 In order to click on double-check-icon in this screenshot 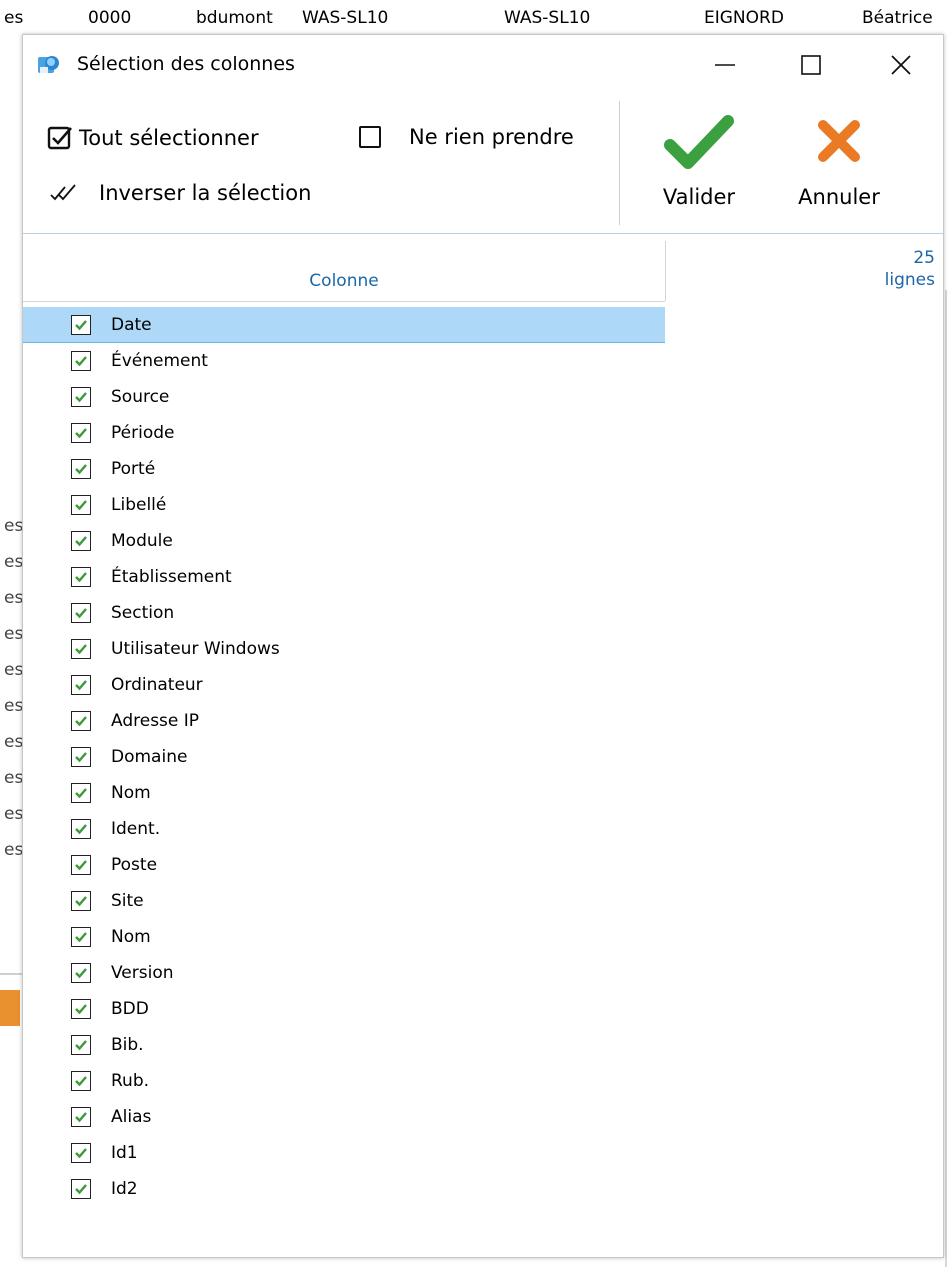, I will do `click(63, 192)`.